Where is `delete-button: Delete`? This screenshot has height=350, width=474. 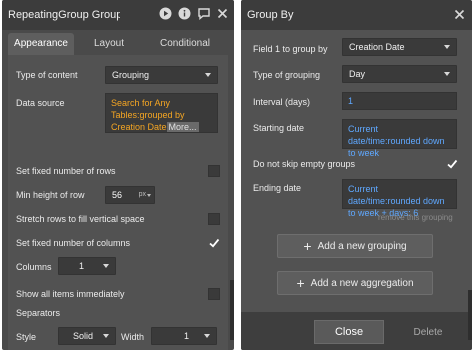
delete-button: Delete is located at coordinates (428, 332).